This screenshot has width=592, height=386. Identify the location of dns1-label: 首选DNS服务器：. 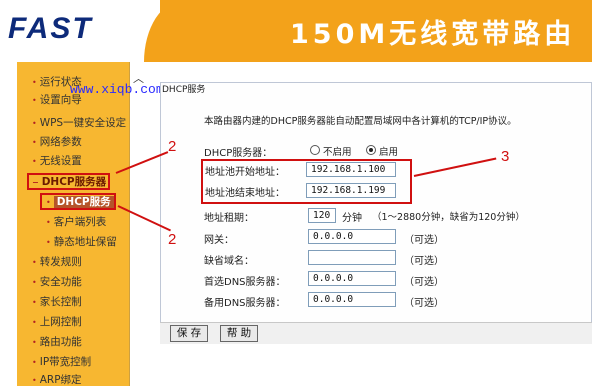
(245, 282).